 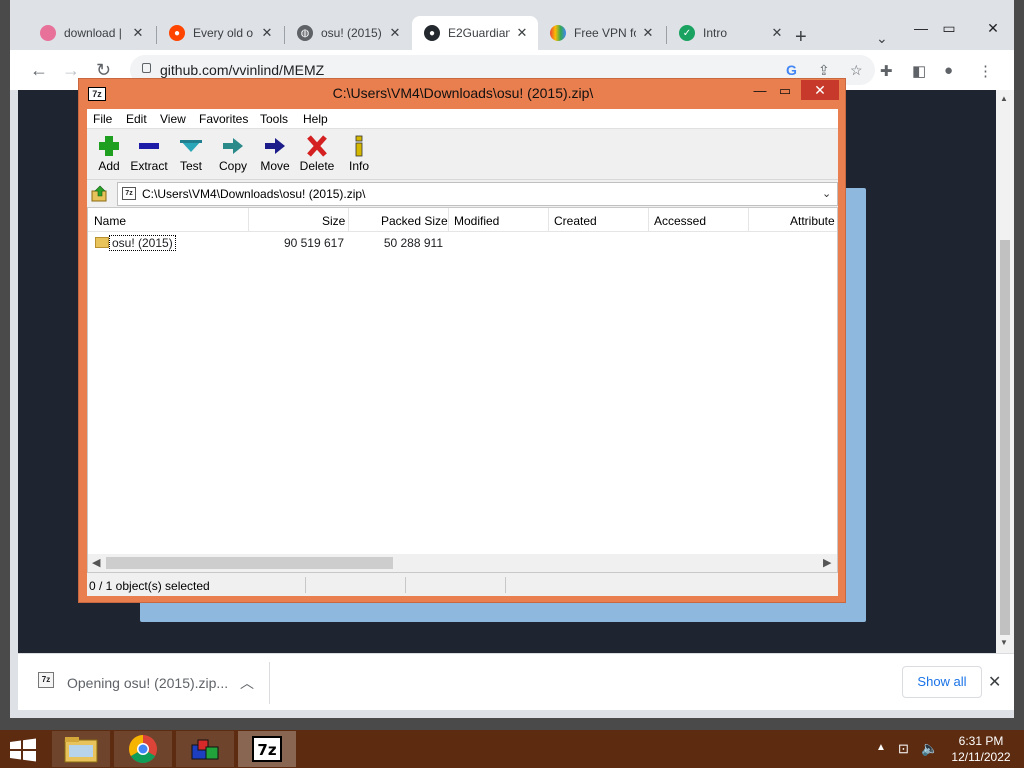 I want to click on chevron-down-icon: ⌄, so click(x=826, y=193).